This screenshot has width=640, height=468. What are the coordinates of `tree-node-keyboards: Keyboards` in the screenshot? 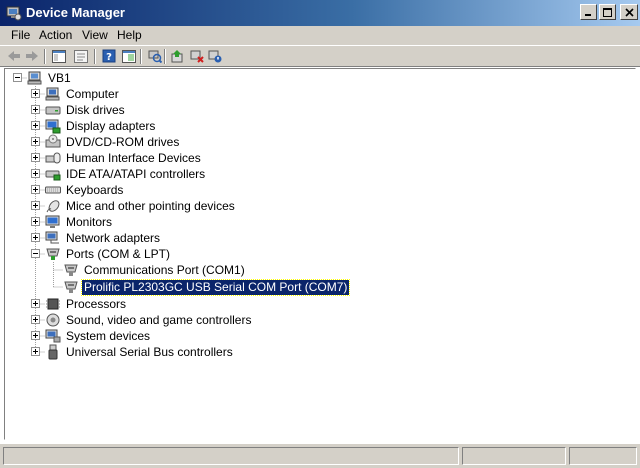 It's located at (85, 190).